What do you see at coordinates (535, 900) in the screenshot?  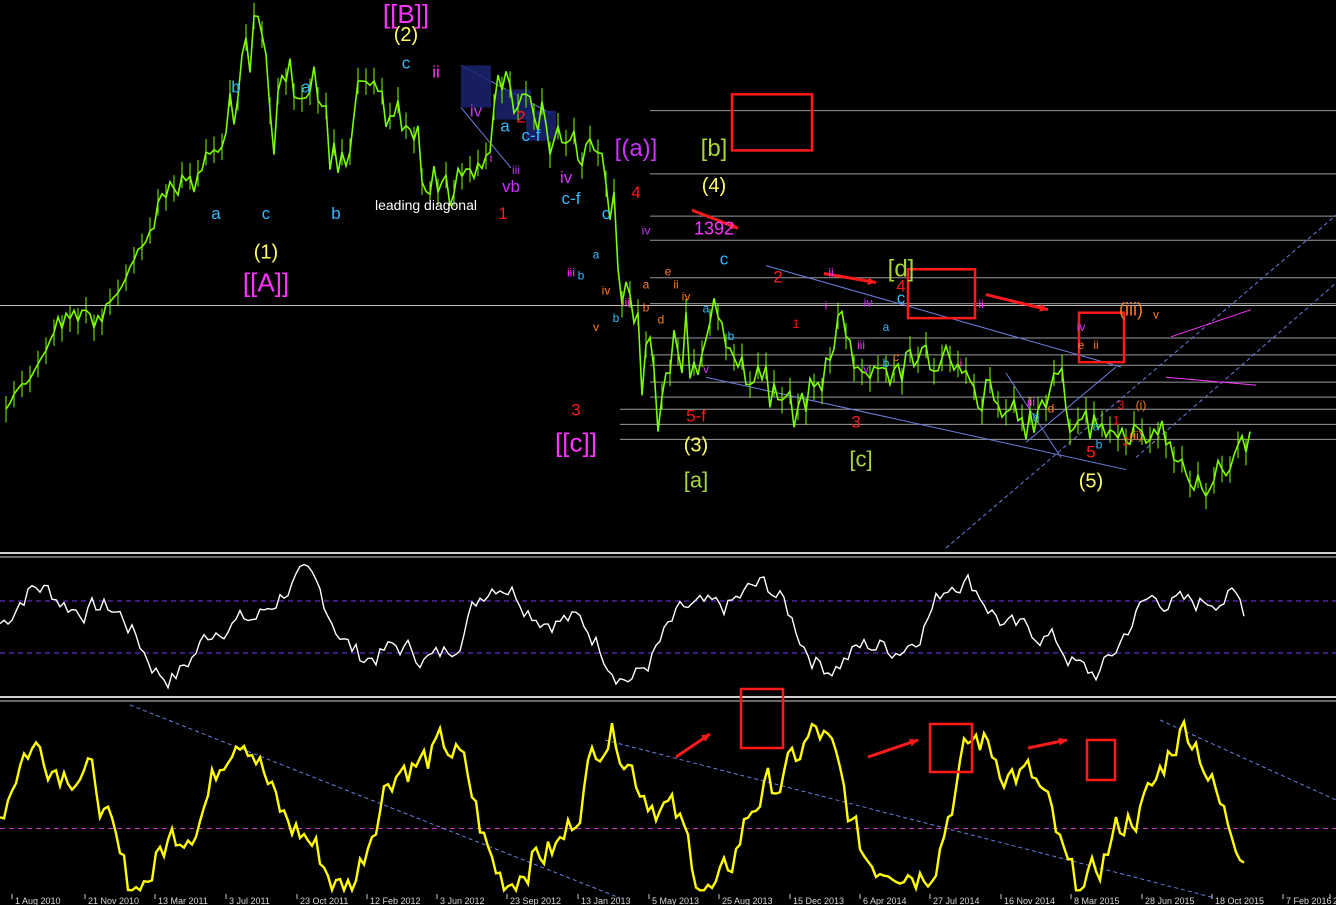 I see `x-tick-label: 23 Sep 2012` at bounding box center [535, 900].